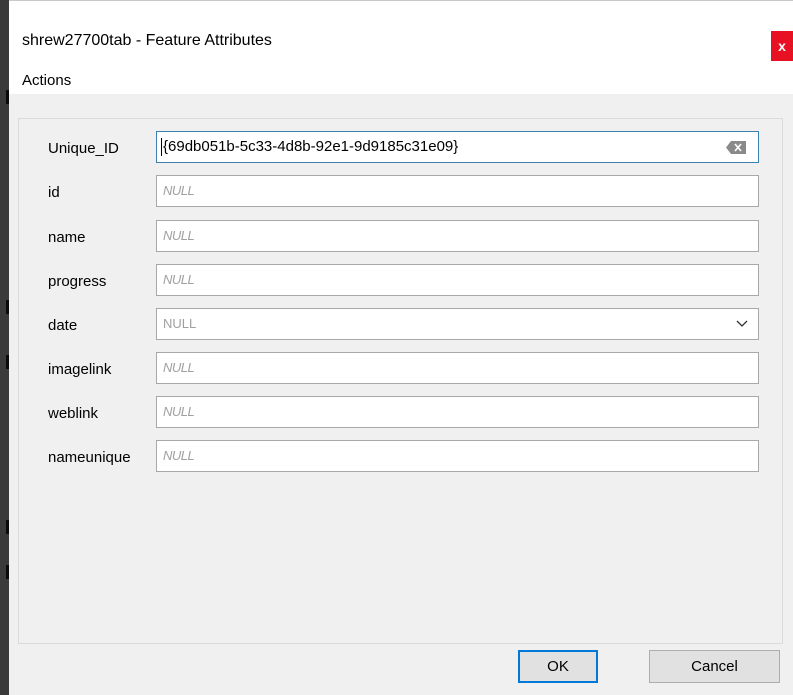  Describe the element at coordinates (83, 148) in the screenshot. I see `field-label-unique-id: Unique_ID` at that location.